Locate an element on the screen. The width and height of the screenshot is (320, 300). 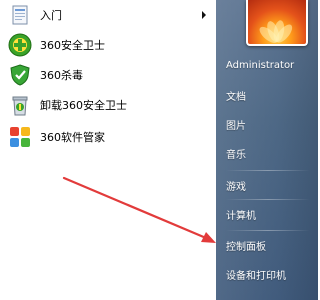
360-software-manager-icon is located at coordinates (20, 137).